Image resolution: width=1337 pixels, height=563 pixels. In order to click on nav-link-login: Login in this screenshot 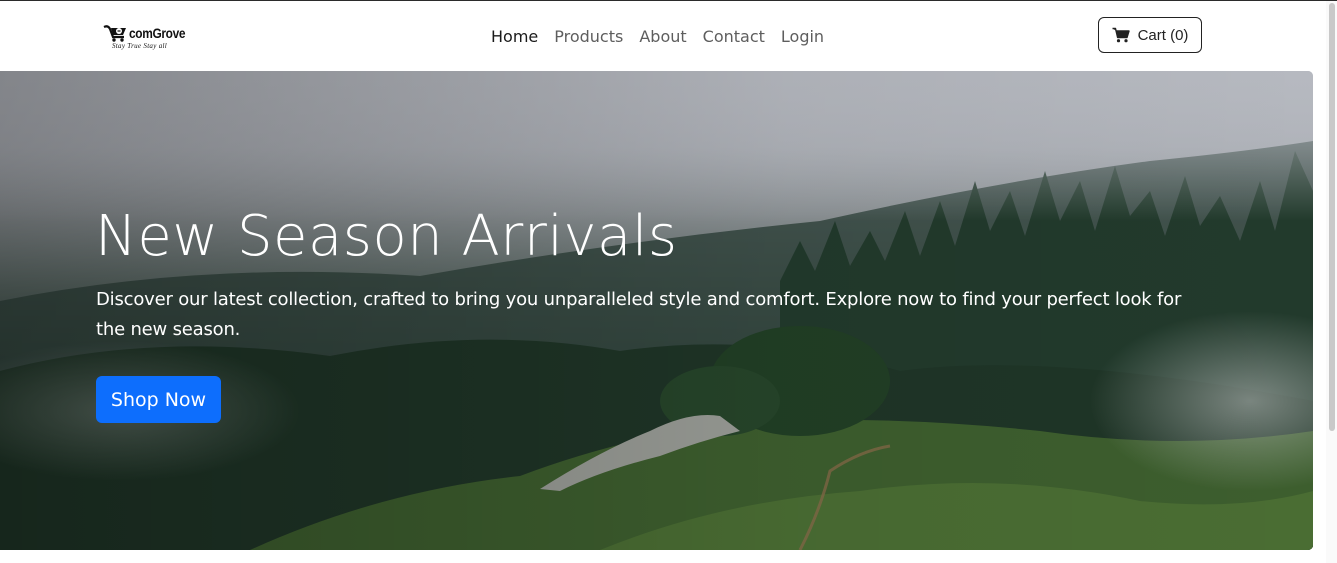, I will do `click(802, 38)`.